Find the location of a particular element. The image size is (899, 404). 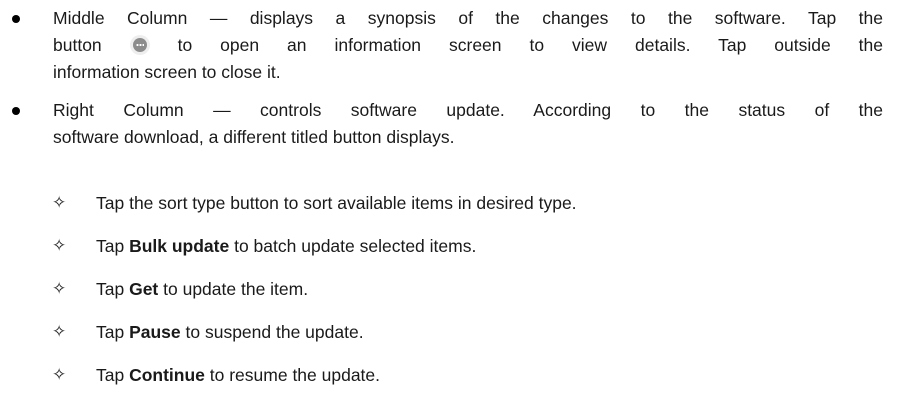

sub-item-continue: ✧ Tap Continue to resume the update. is located at coordinates (449, 375).